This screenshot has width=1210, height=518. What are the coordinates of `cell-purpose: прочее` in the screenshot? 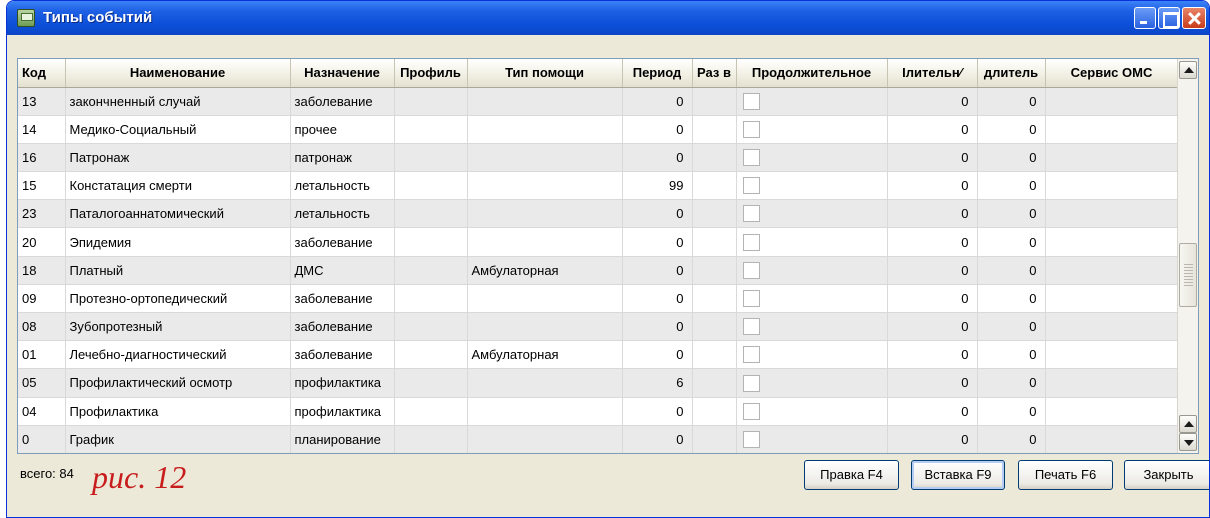 It's located at (342, 129).